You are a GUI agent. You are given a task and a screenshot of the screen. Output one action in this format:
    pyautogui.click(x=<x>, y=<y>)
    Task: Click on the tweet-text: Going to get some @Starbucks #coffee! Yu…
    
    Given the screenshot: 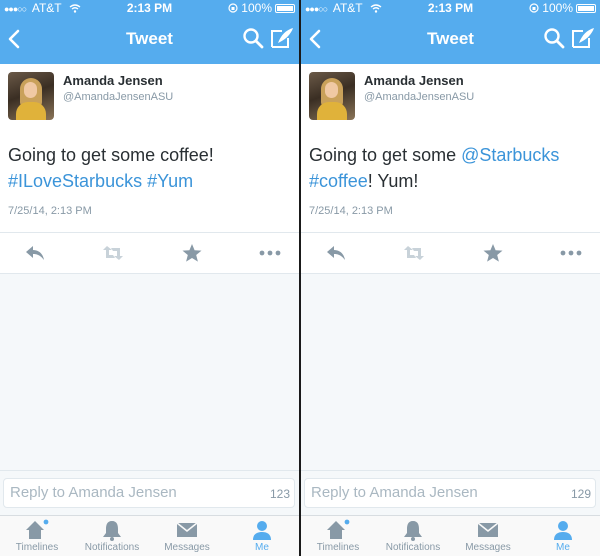 What is the action you would take?
    pyautogui.click(x=451, y=168)
    